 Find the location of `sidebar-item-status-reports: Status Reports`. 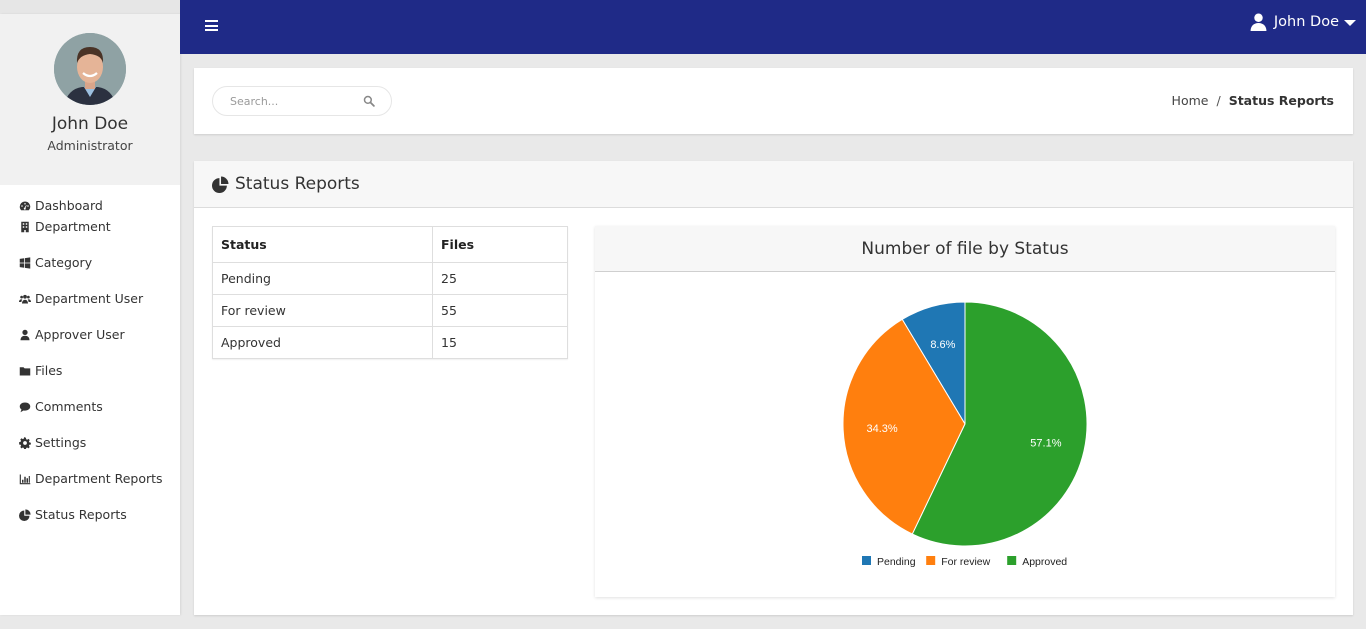

sidebar-item-status-reports: Status Reports is located at coordinates (90, 514).